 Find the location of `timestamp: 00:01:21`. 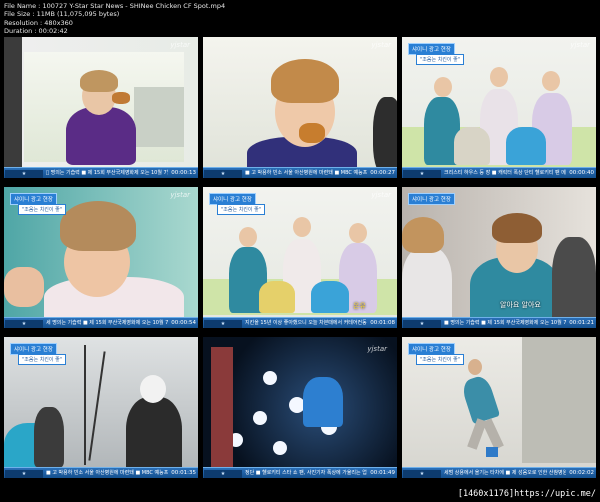

timestamp: 00:01:21 is located at coordinates (581, 323).